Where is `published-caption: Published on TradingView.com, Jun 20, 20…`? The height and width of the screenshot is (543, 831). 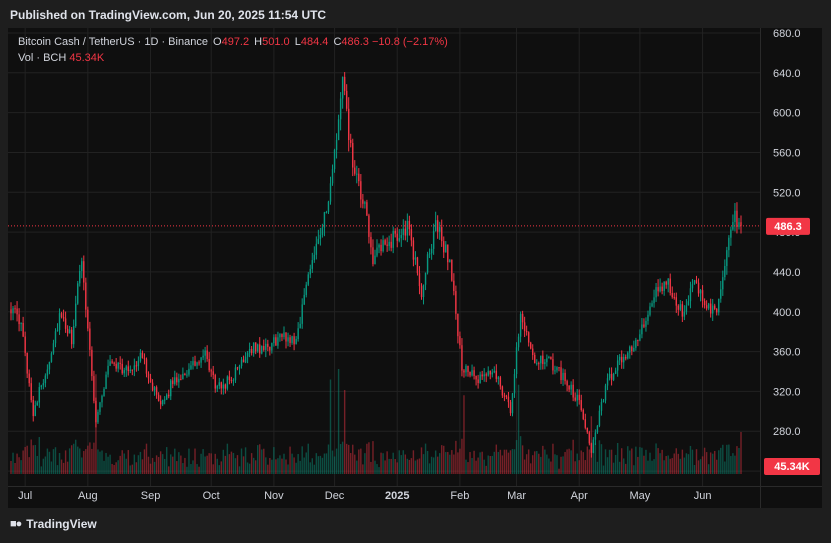 published-caption: Published on TradingView.com, Jun 20, 20… is located at coordinates (168, 15).